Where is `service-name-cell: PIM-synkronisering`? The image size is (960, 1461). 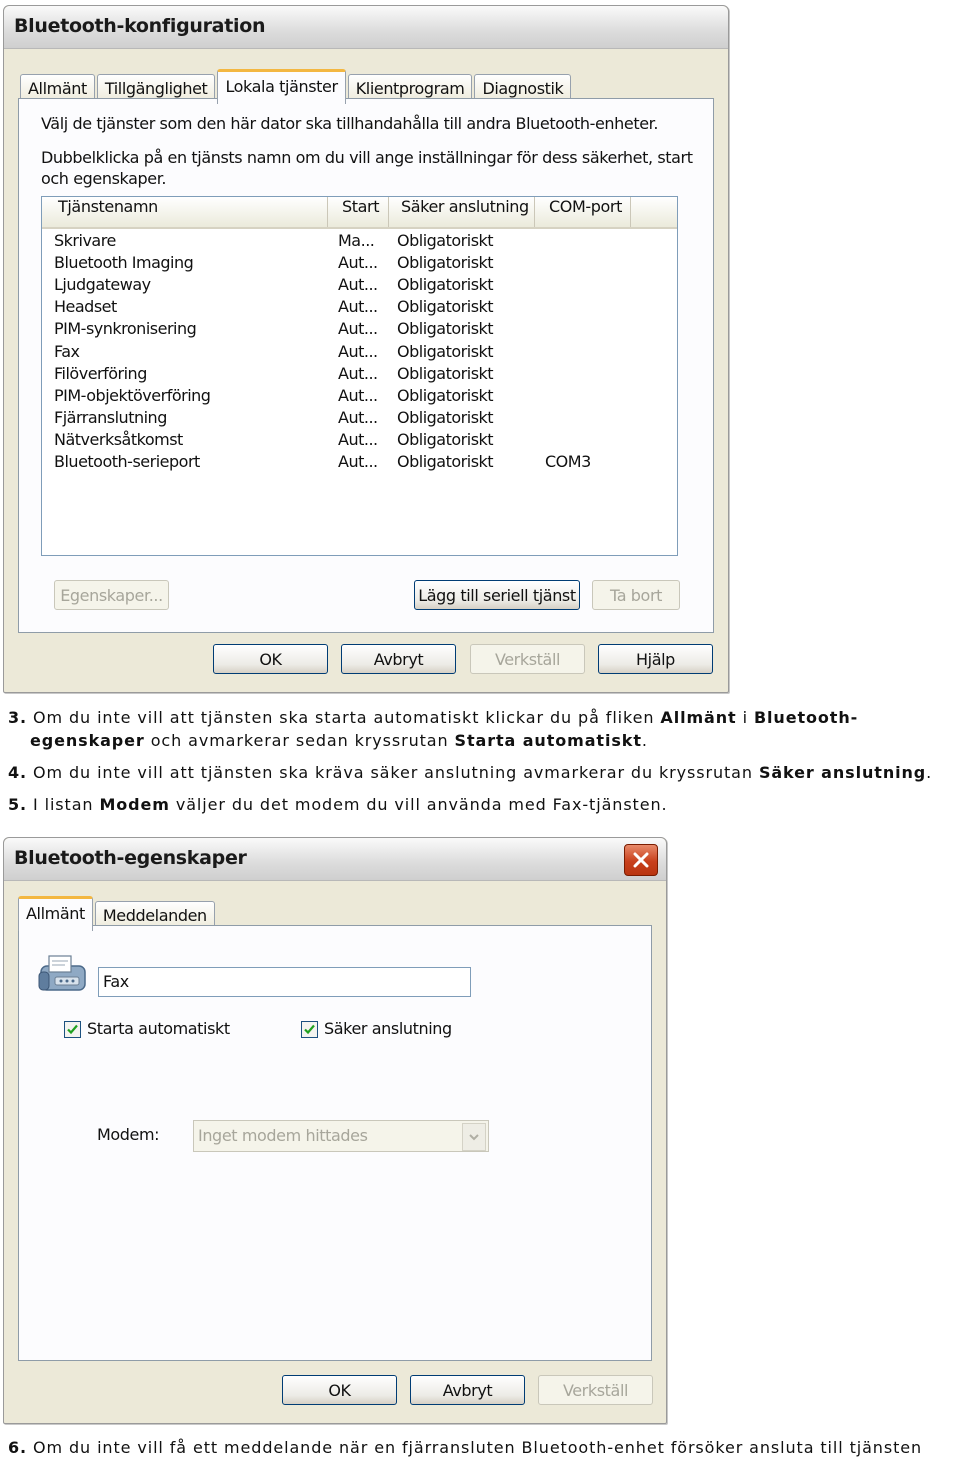
service-name-cell: PIM-synkronisering is located at coordinates (125, 329).